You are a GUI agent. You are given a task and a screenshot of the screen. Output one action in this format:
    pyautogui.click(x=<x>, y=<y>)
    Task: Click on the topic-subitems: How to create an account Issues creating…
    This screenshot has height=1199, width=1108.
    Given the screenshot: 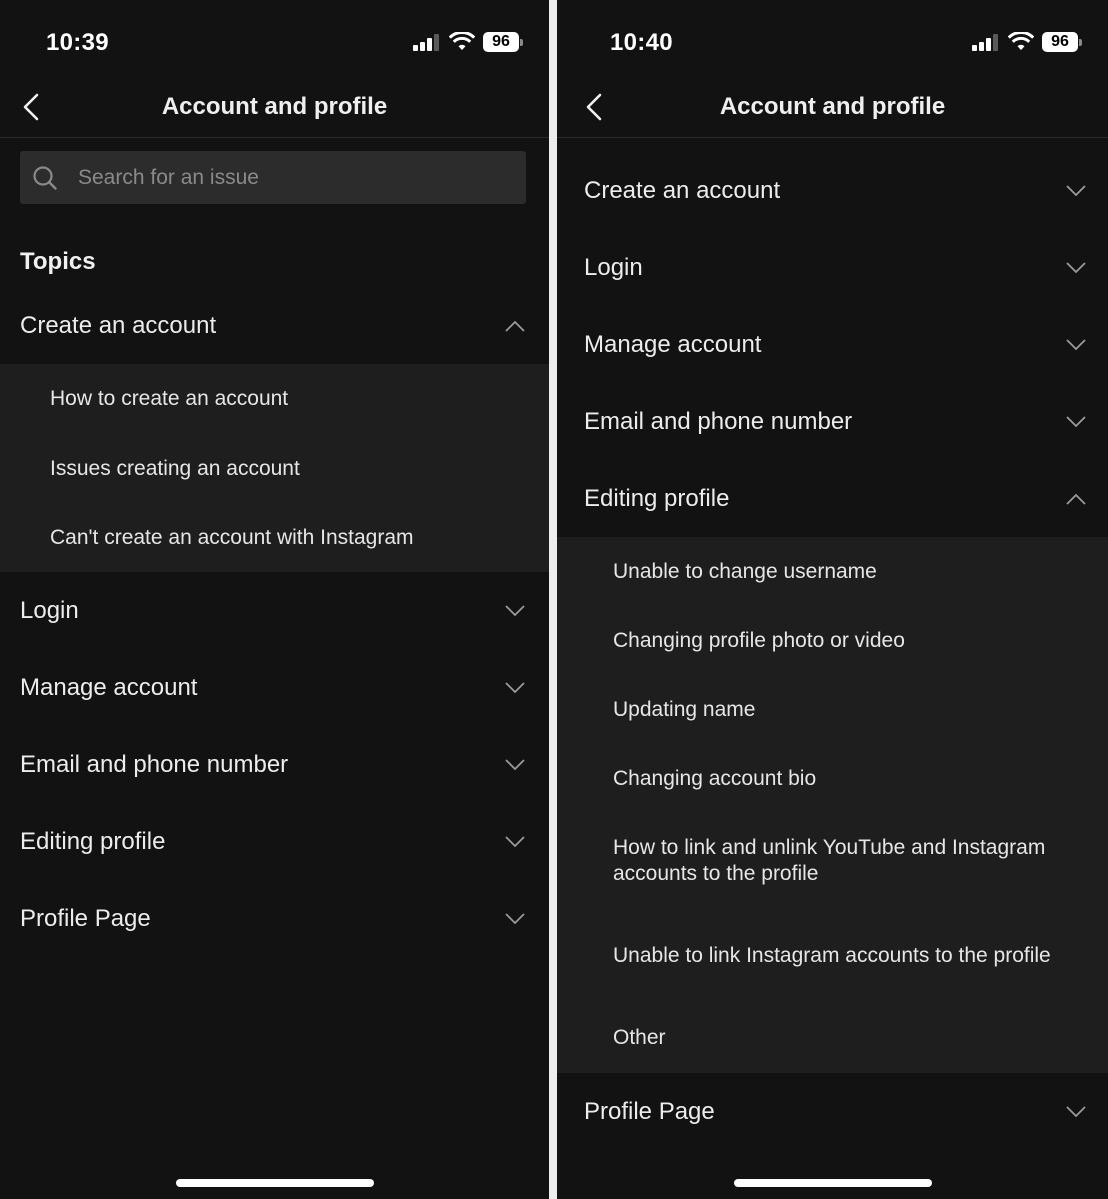 What is the action you would take?
    pyautogui.click(x=274, y=468)
    